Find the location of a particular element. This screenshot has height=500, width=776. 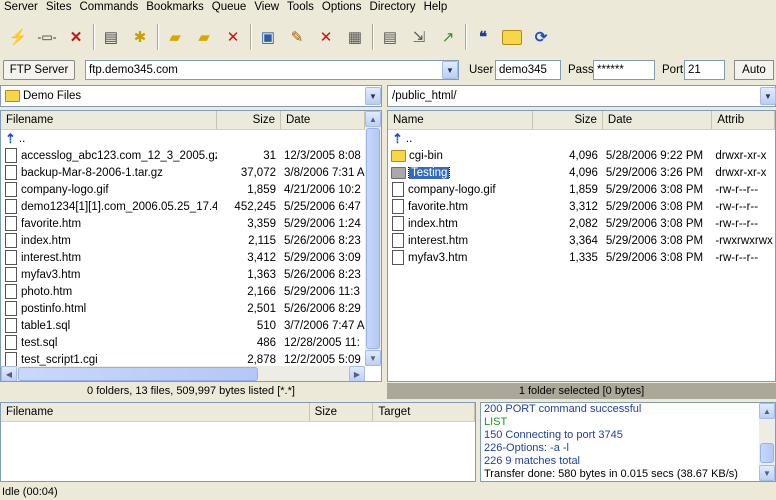

refresh-icon: ⟳ is located at coordinates (541, 37).